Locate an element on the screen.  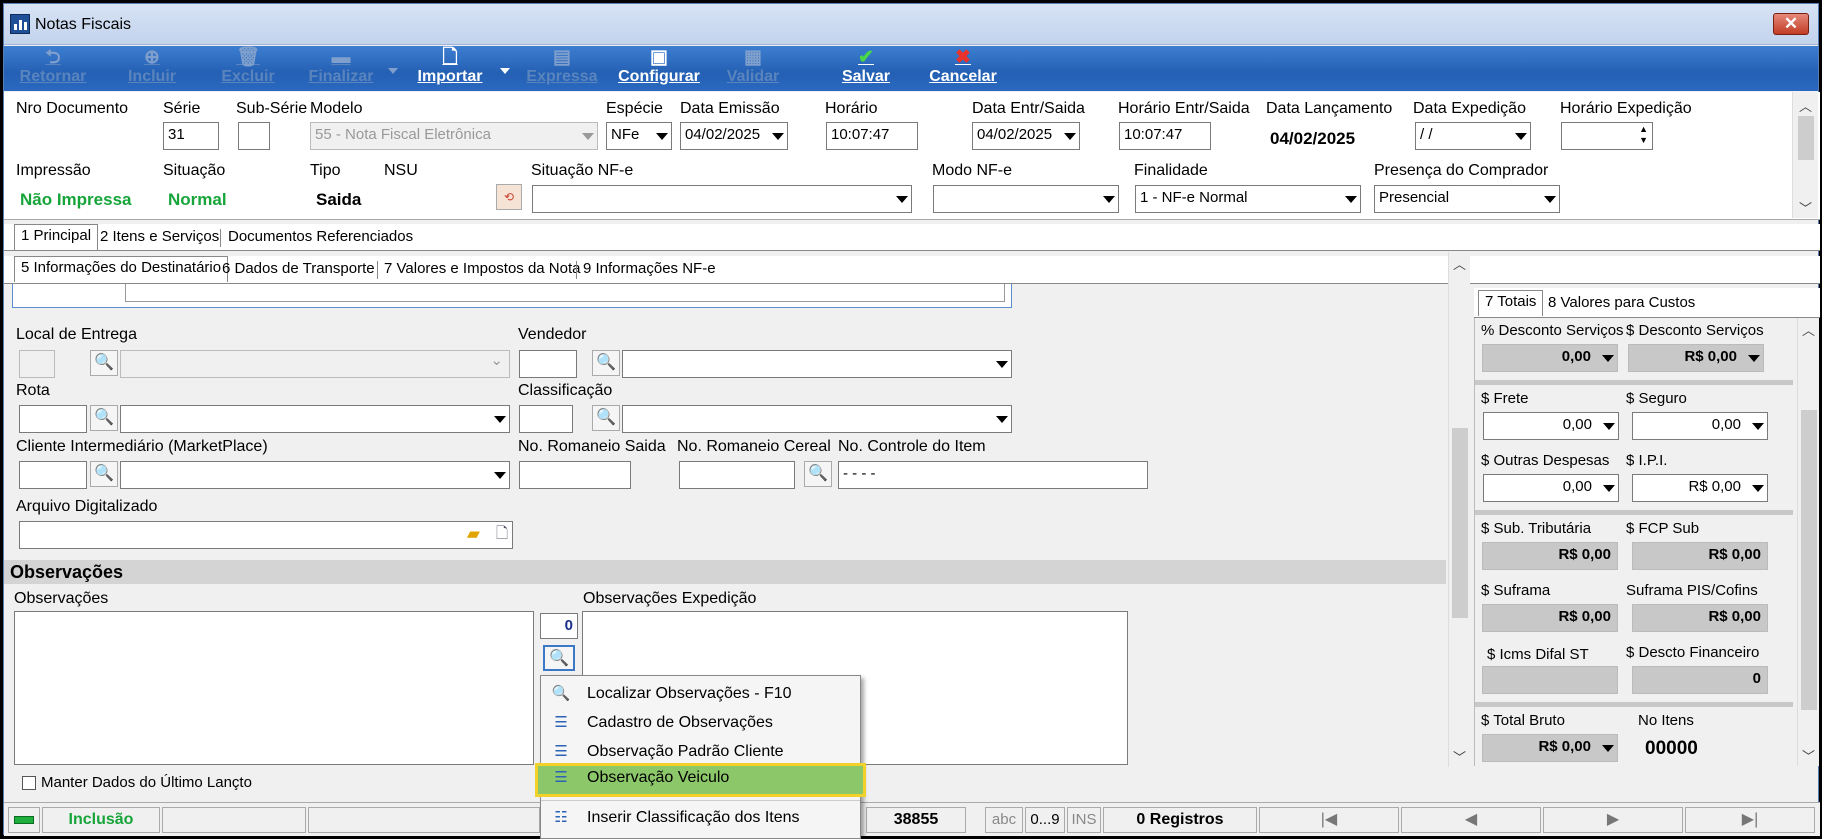
subserie-input is located at coordinates (254, 136).